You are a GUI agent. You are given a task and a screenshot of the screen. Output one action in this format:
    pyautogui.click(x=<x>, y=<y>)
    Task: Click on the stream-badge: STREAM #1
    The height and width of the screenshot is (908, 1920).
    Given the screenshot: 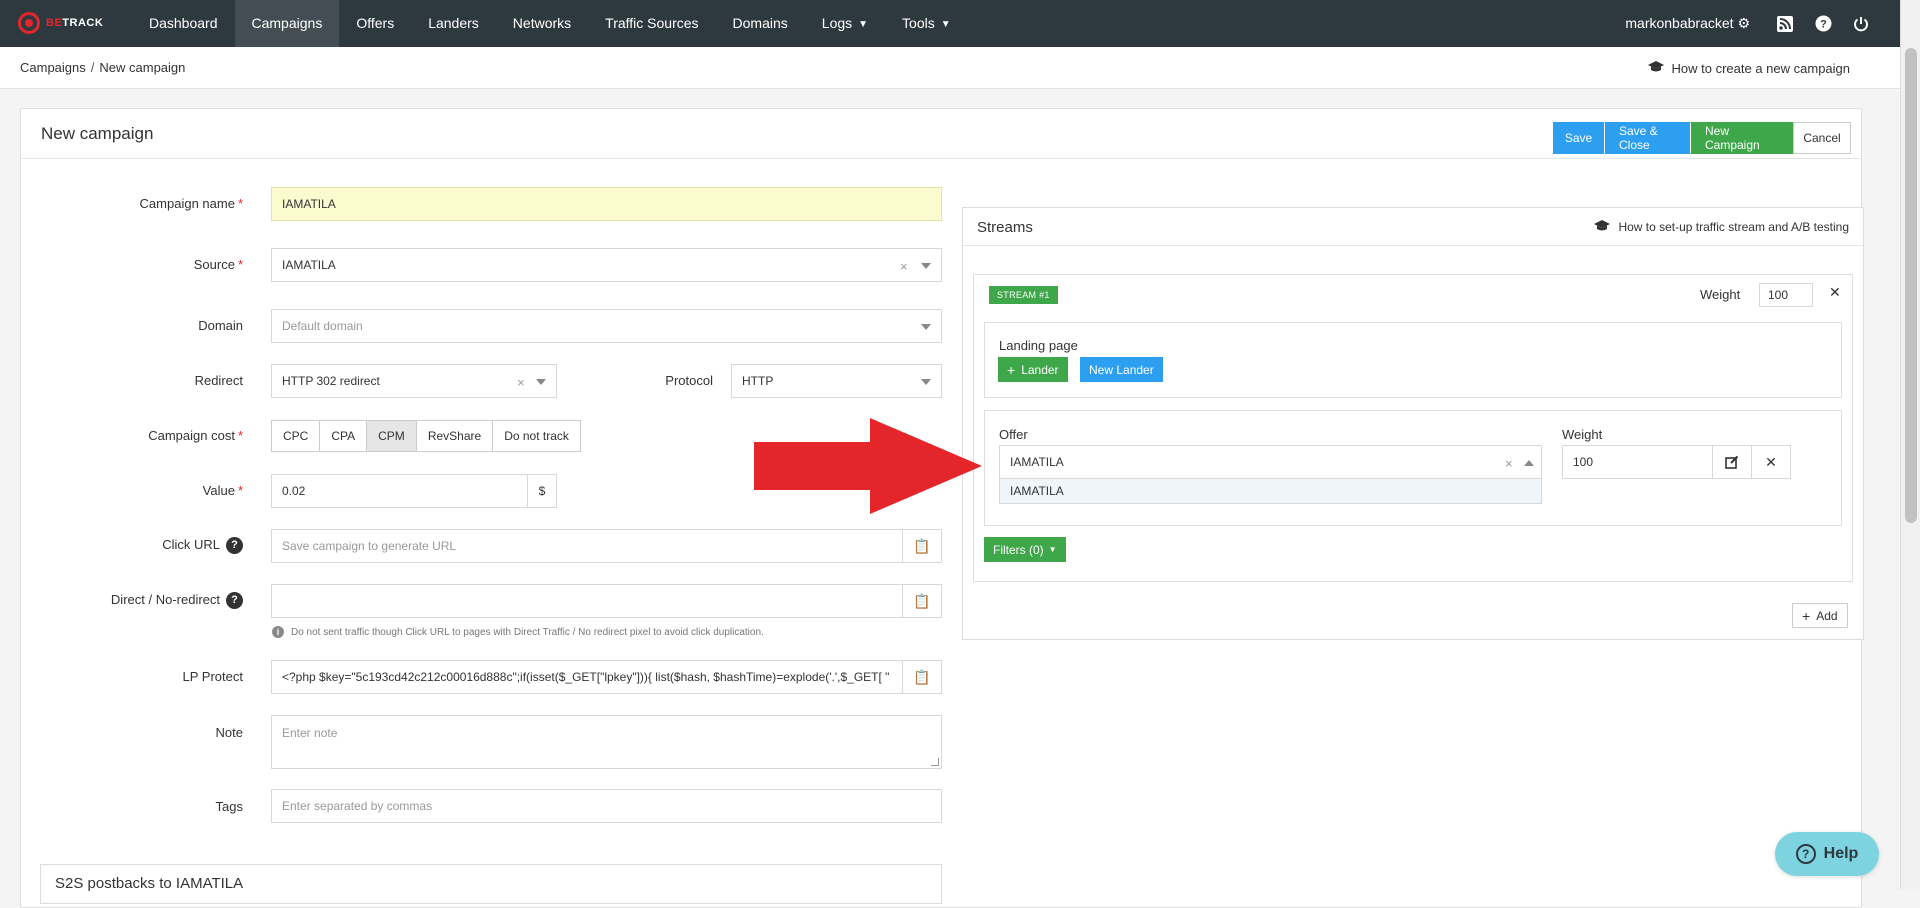 What is the action you would take?
    pyautogui.click(x=1023, y=295)
    